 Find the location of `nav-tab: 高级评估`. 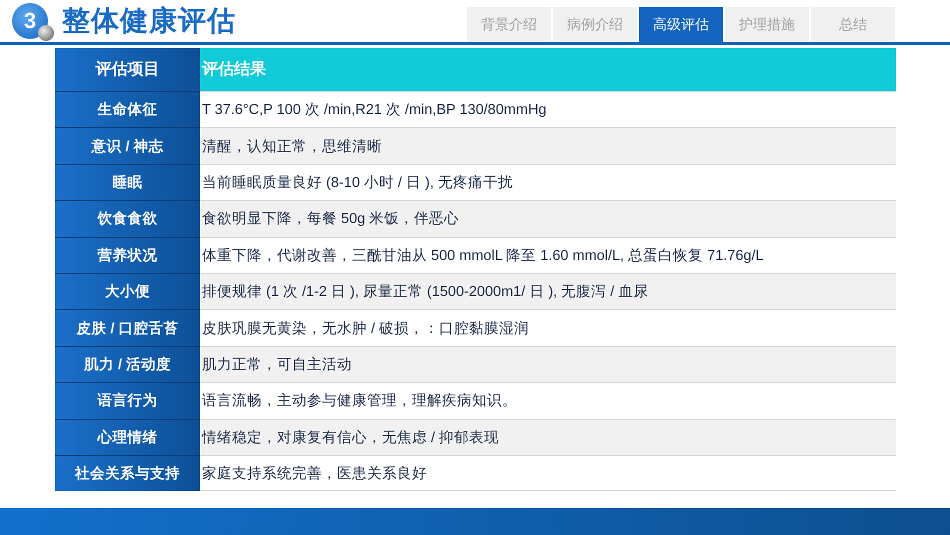

nav-tab: 高级评估 is located at coordinates (681, 24).